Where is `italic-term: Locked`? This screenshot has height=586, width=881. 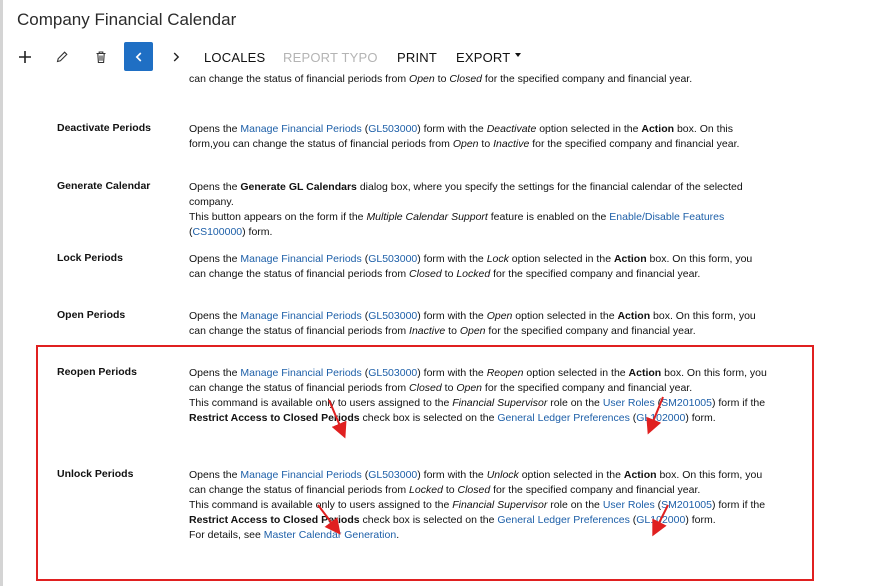
italic-term: Locked is located at coordinates (426, 490).